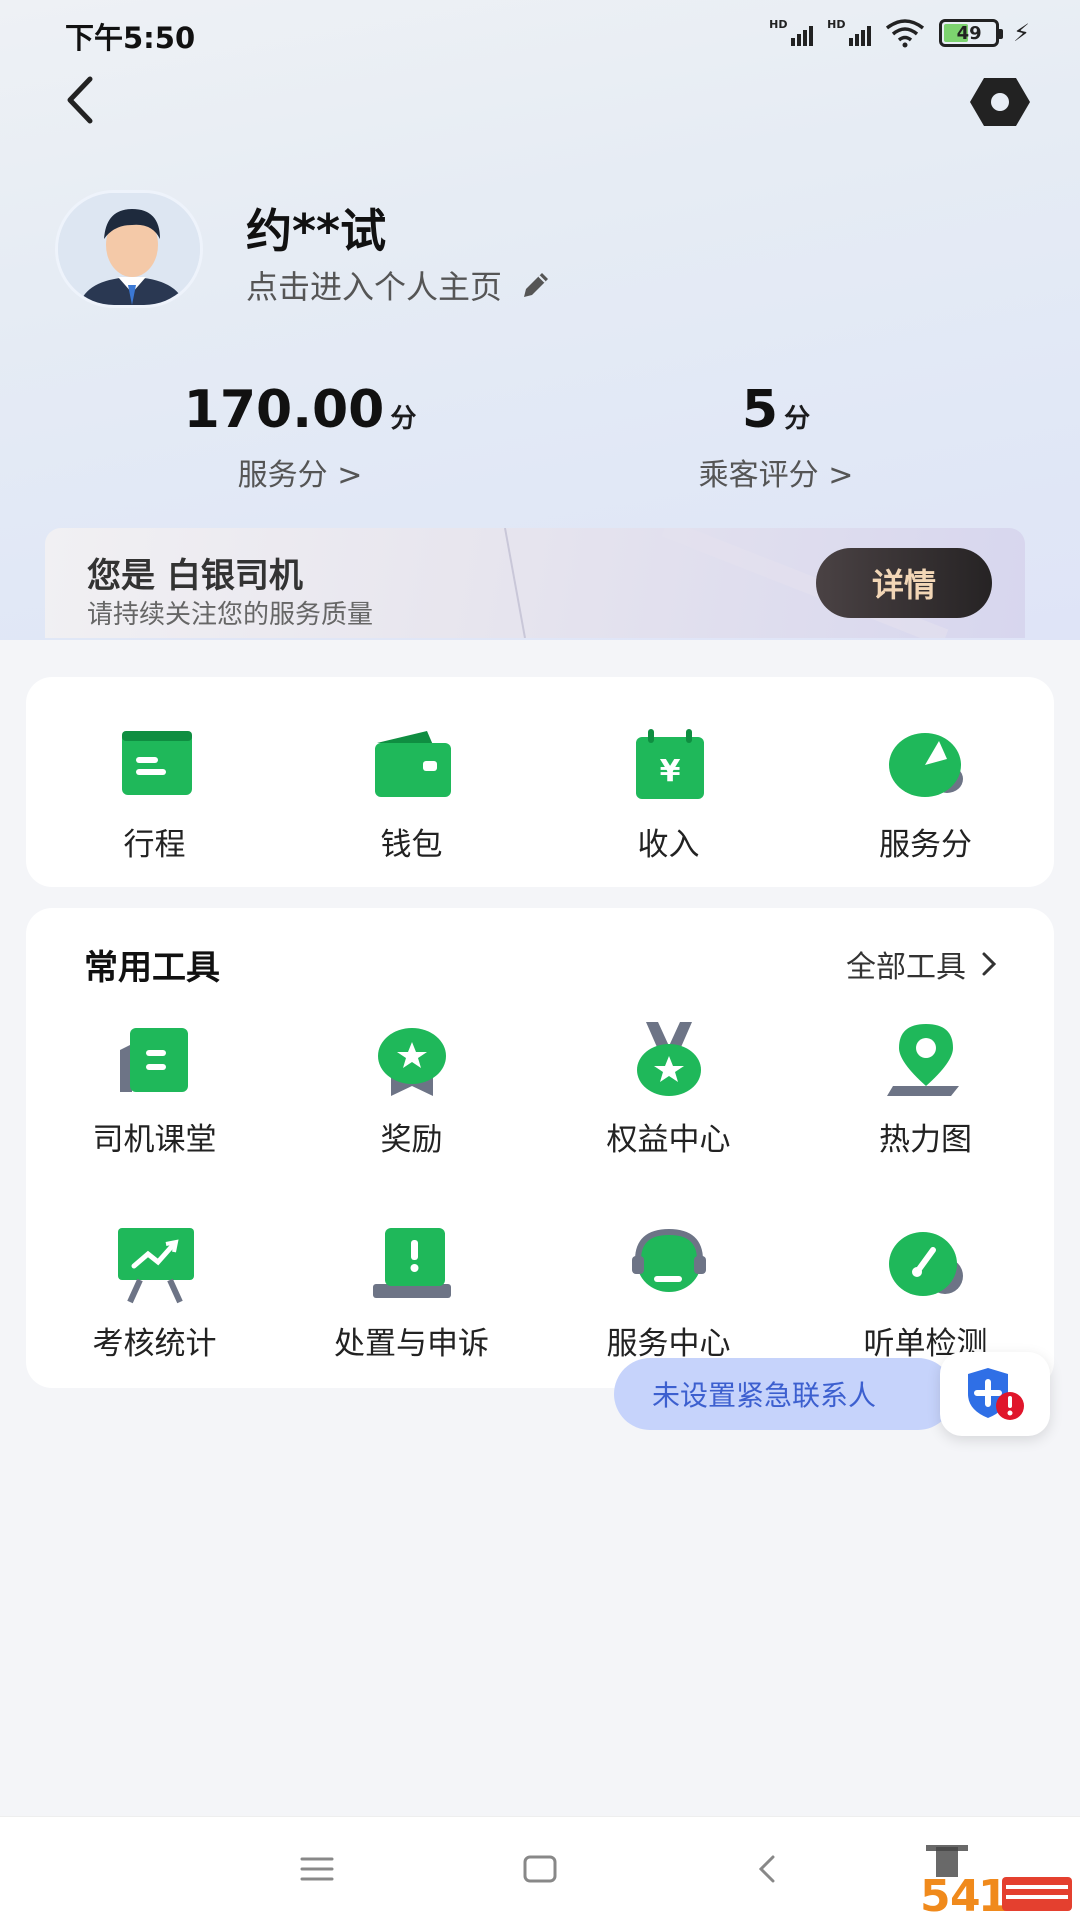 The image size is (1080, 1920). I want to click on svg-text: 5, so click(935, 1895).